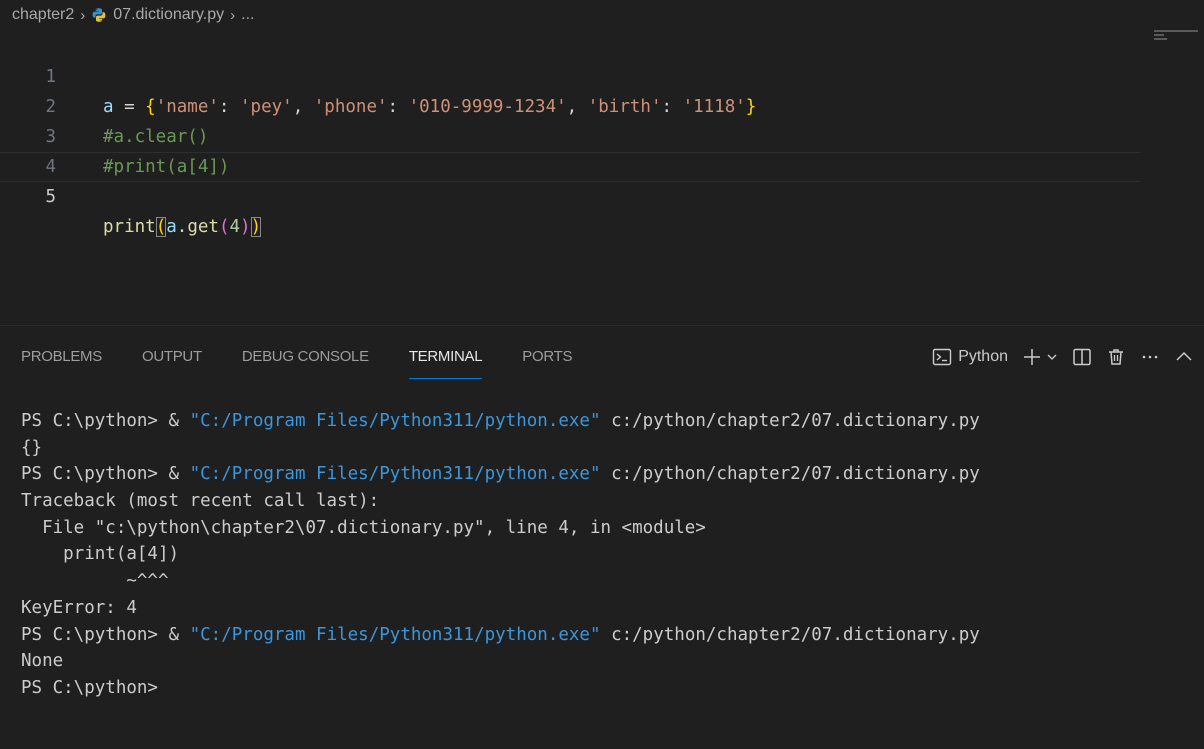  What do you see at coordinates (61, 357) in the screenshot?
I see `tab-problems: PROBLEMS` at bounding box center [61, 357].